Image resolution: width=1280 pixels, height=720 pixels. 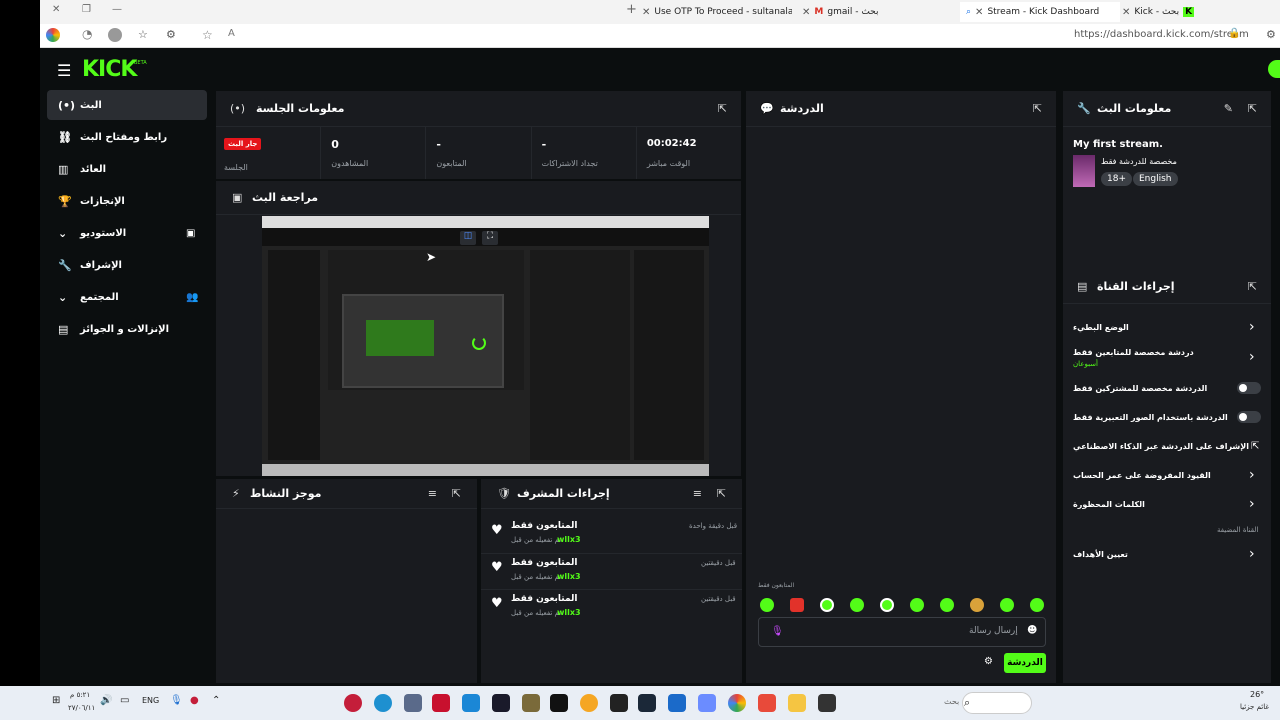 I want to click on sidebar-item-drops: ▤ الإنزالات و الجوائز, so click(x=127, y=329).